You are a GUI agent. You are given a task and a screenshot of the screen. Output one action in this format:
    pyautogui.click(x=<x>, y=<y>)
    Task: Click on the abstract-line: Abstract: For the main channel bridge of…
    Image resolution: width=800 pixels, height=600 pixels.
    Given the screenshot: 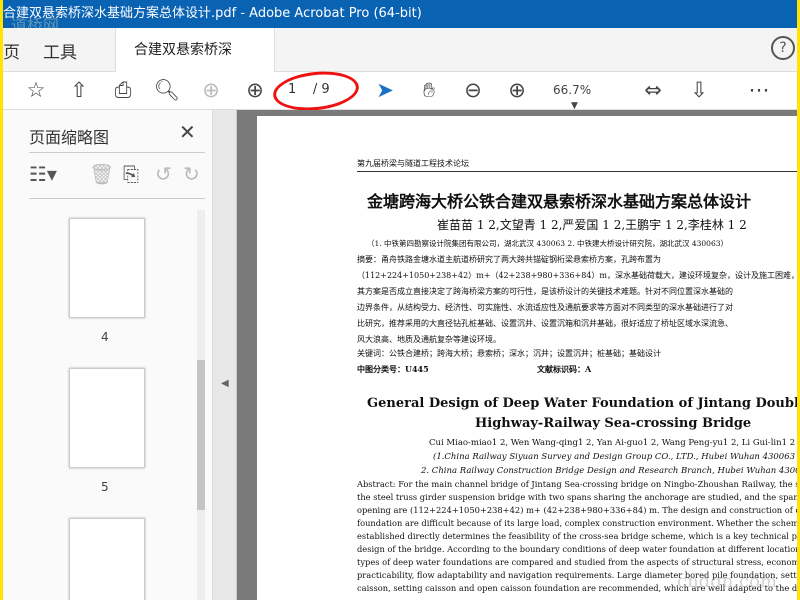 What is the action you would take?
    pyautogui.click(x=577, y=484)
    